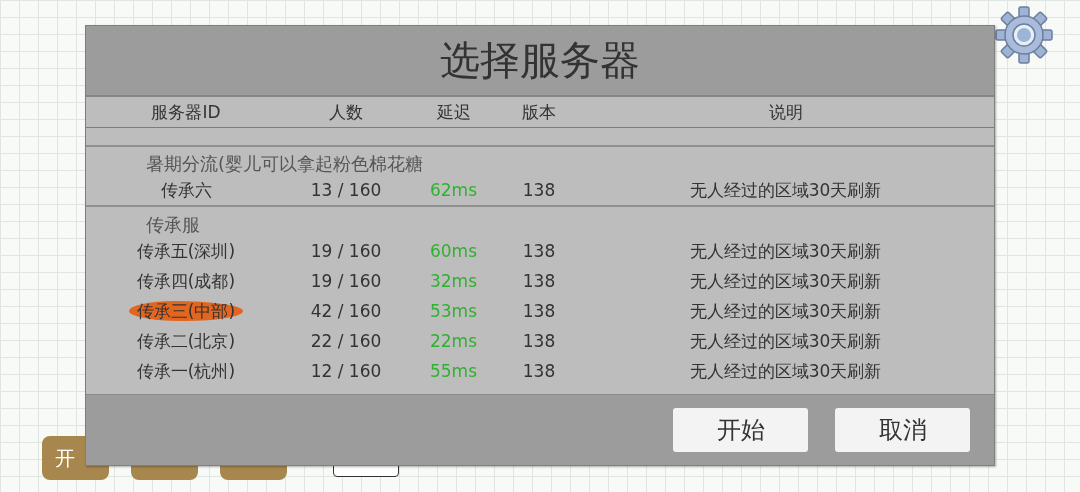 The image size is (1080, 492). I want to click on server-name: 传承五(深圳), so click(186, 250).